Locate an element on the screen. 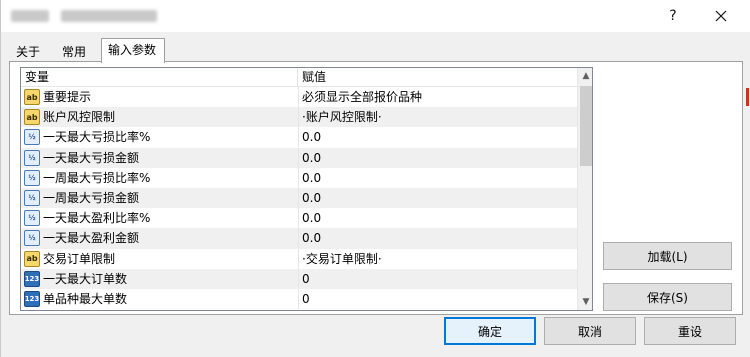 This screenshot has height=357, width=750. tab-common: 常用 is located at coordinates (76, 51).